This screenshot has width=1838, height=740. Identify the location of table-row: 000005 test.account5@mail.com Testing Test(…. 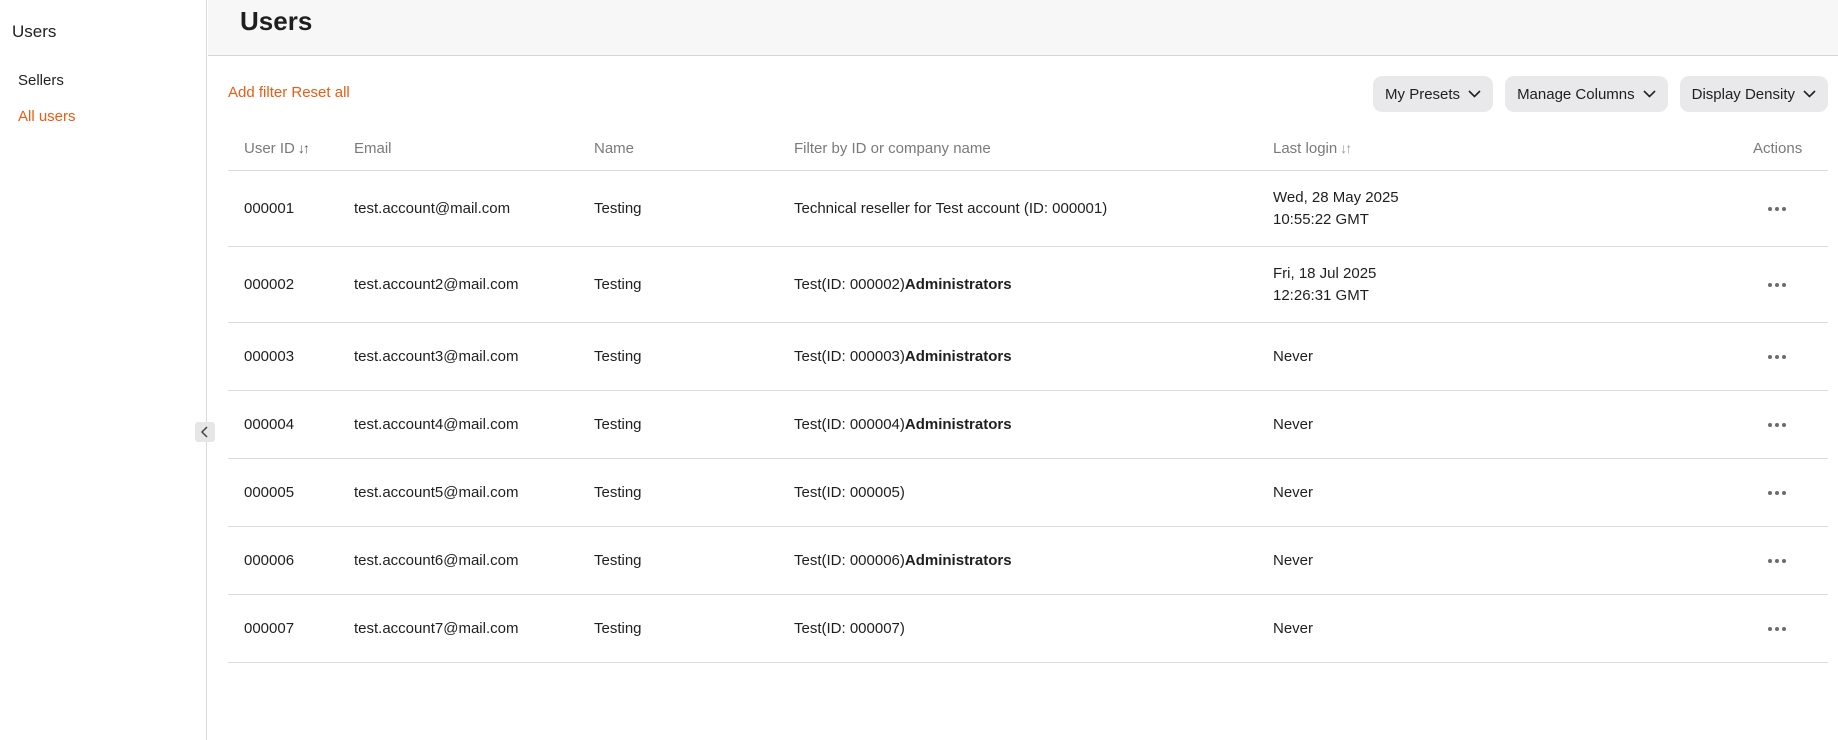
(1028, 493).